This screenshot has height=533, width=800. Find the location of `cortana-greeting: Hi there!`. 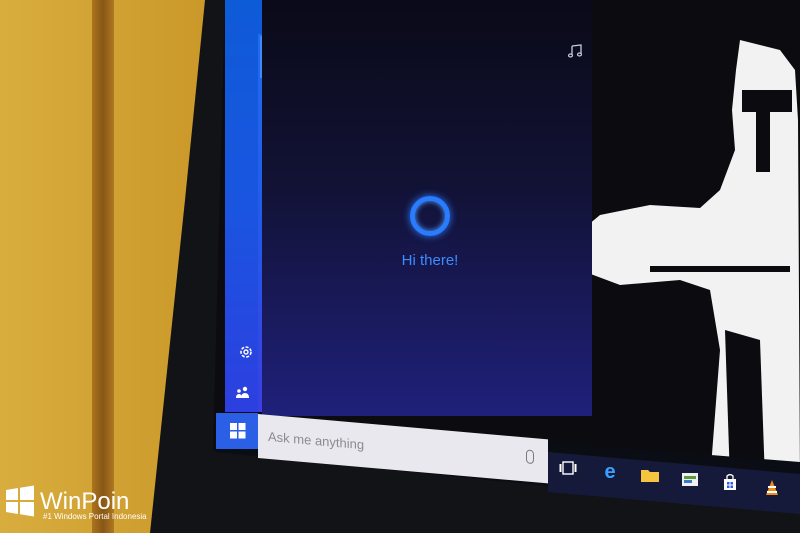

cortana-greeting: Hi there! is located at coordinates (430, 260).